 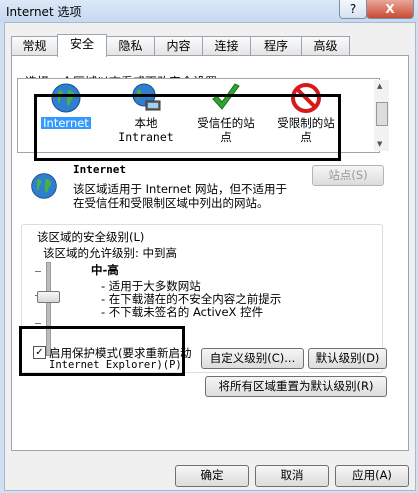 I want to click on tab-privacy: 隐私, so click(x=130, y=46).